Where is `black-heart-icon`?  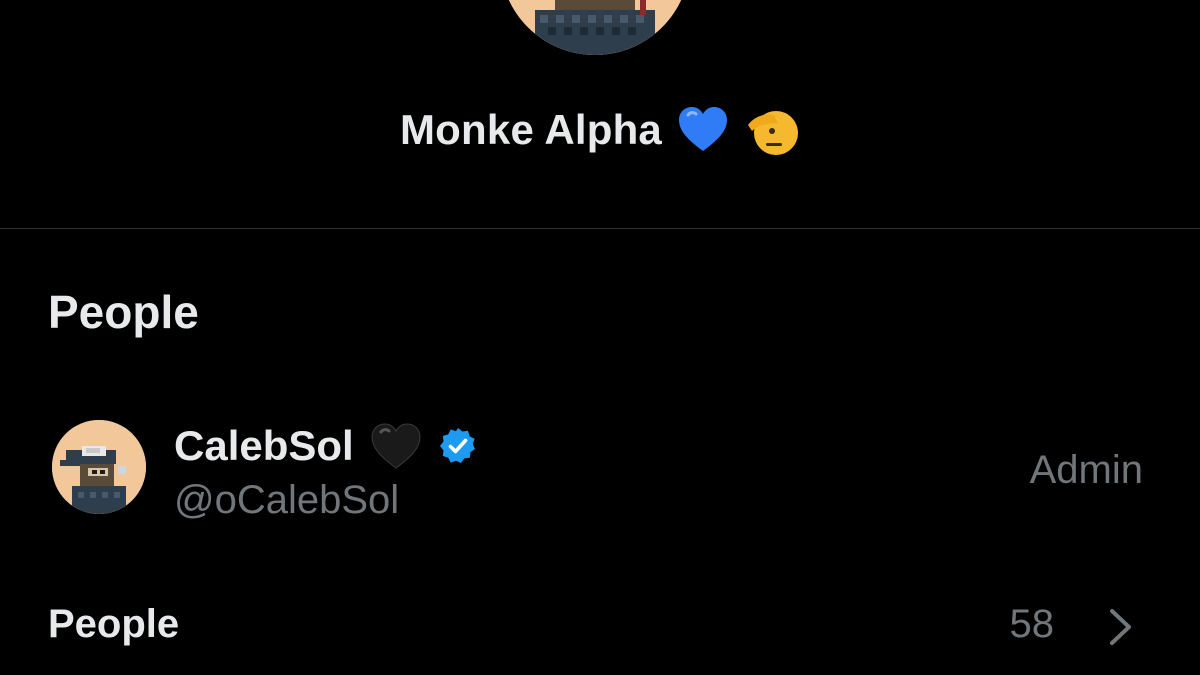 black-heart-icon is located at coordinates (396, 446).